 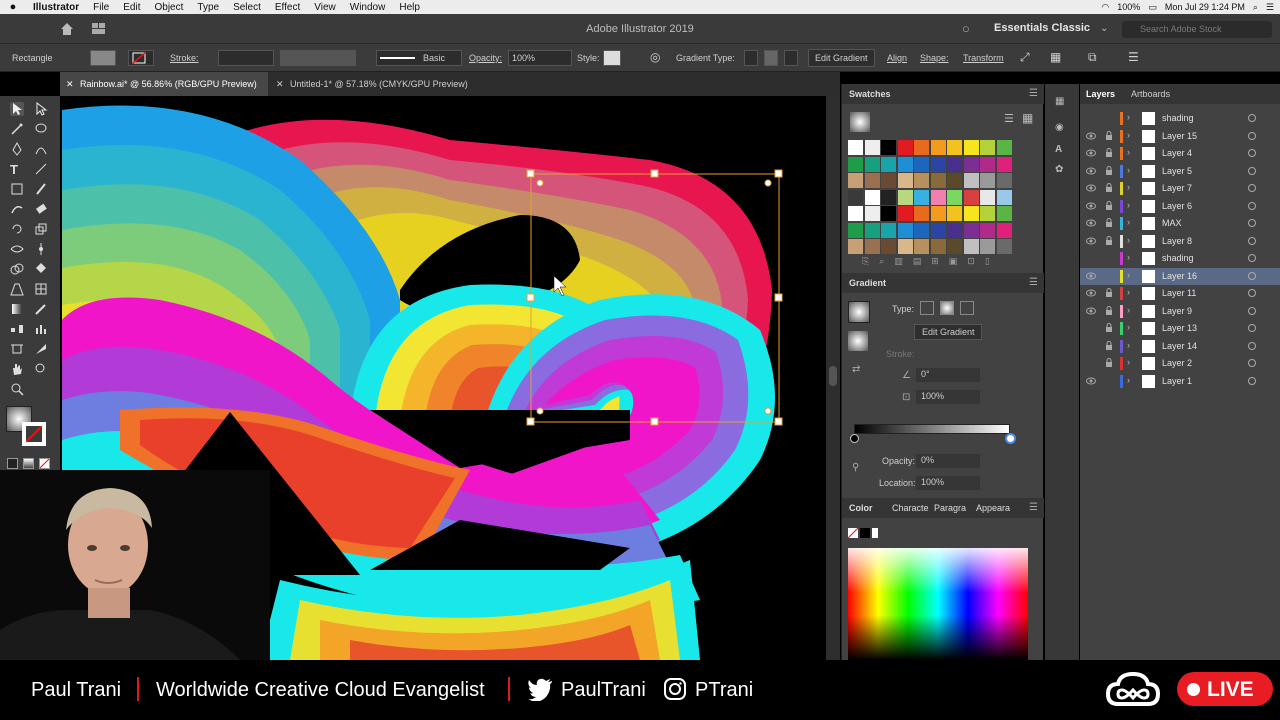 What do you see at coordinates (41, 289) in the screenshot?
I see `mesh-tool-icon` at bounding box center [41, 289].